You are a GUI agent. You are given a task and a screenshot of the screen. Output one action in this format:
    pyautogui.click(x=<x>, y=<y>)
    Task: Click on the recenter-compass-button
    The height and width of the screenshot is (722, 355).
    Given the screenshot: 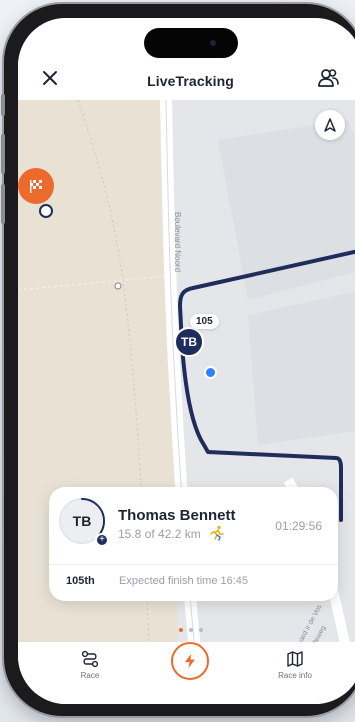 What is the action you would take?
    pyautogui.click(x=330, y=125)
    